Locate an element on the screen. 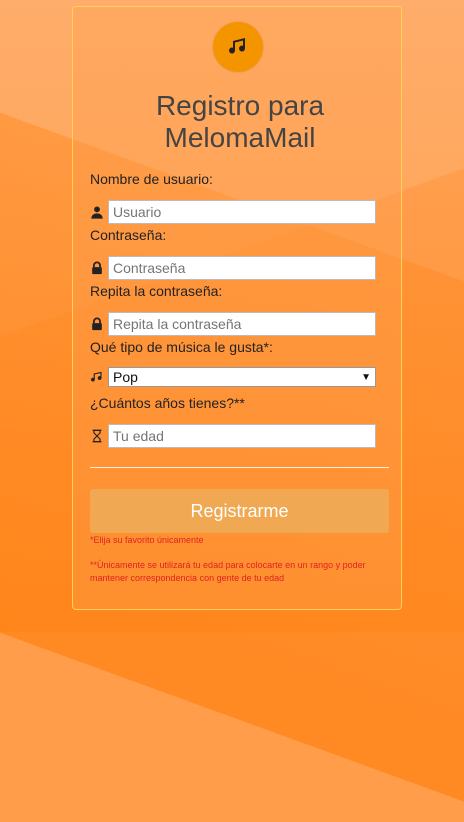 This screenshot has width=464, height=822. username-label: Nombre de usuario: is located at coordinates (151, 179).